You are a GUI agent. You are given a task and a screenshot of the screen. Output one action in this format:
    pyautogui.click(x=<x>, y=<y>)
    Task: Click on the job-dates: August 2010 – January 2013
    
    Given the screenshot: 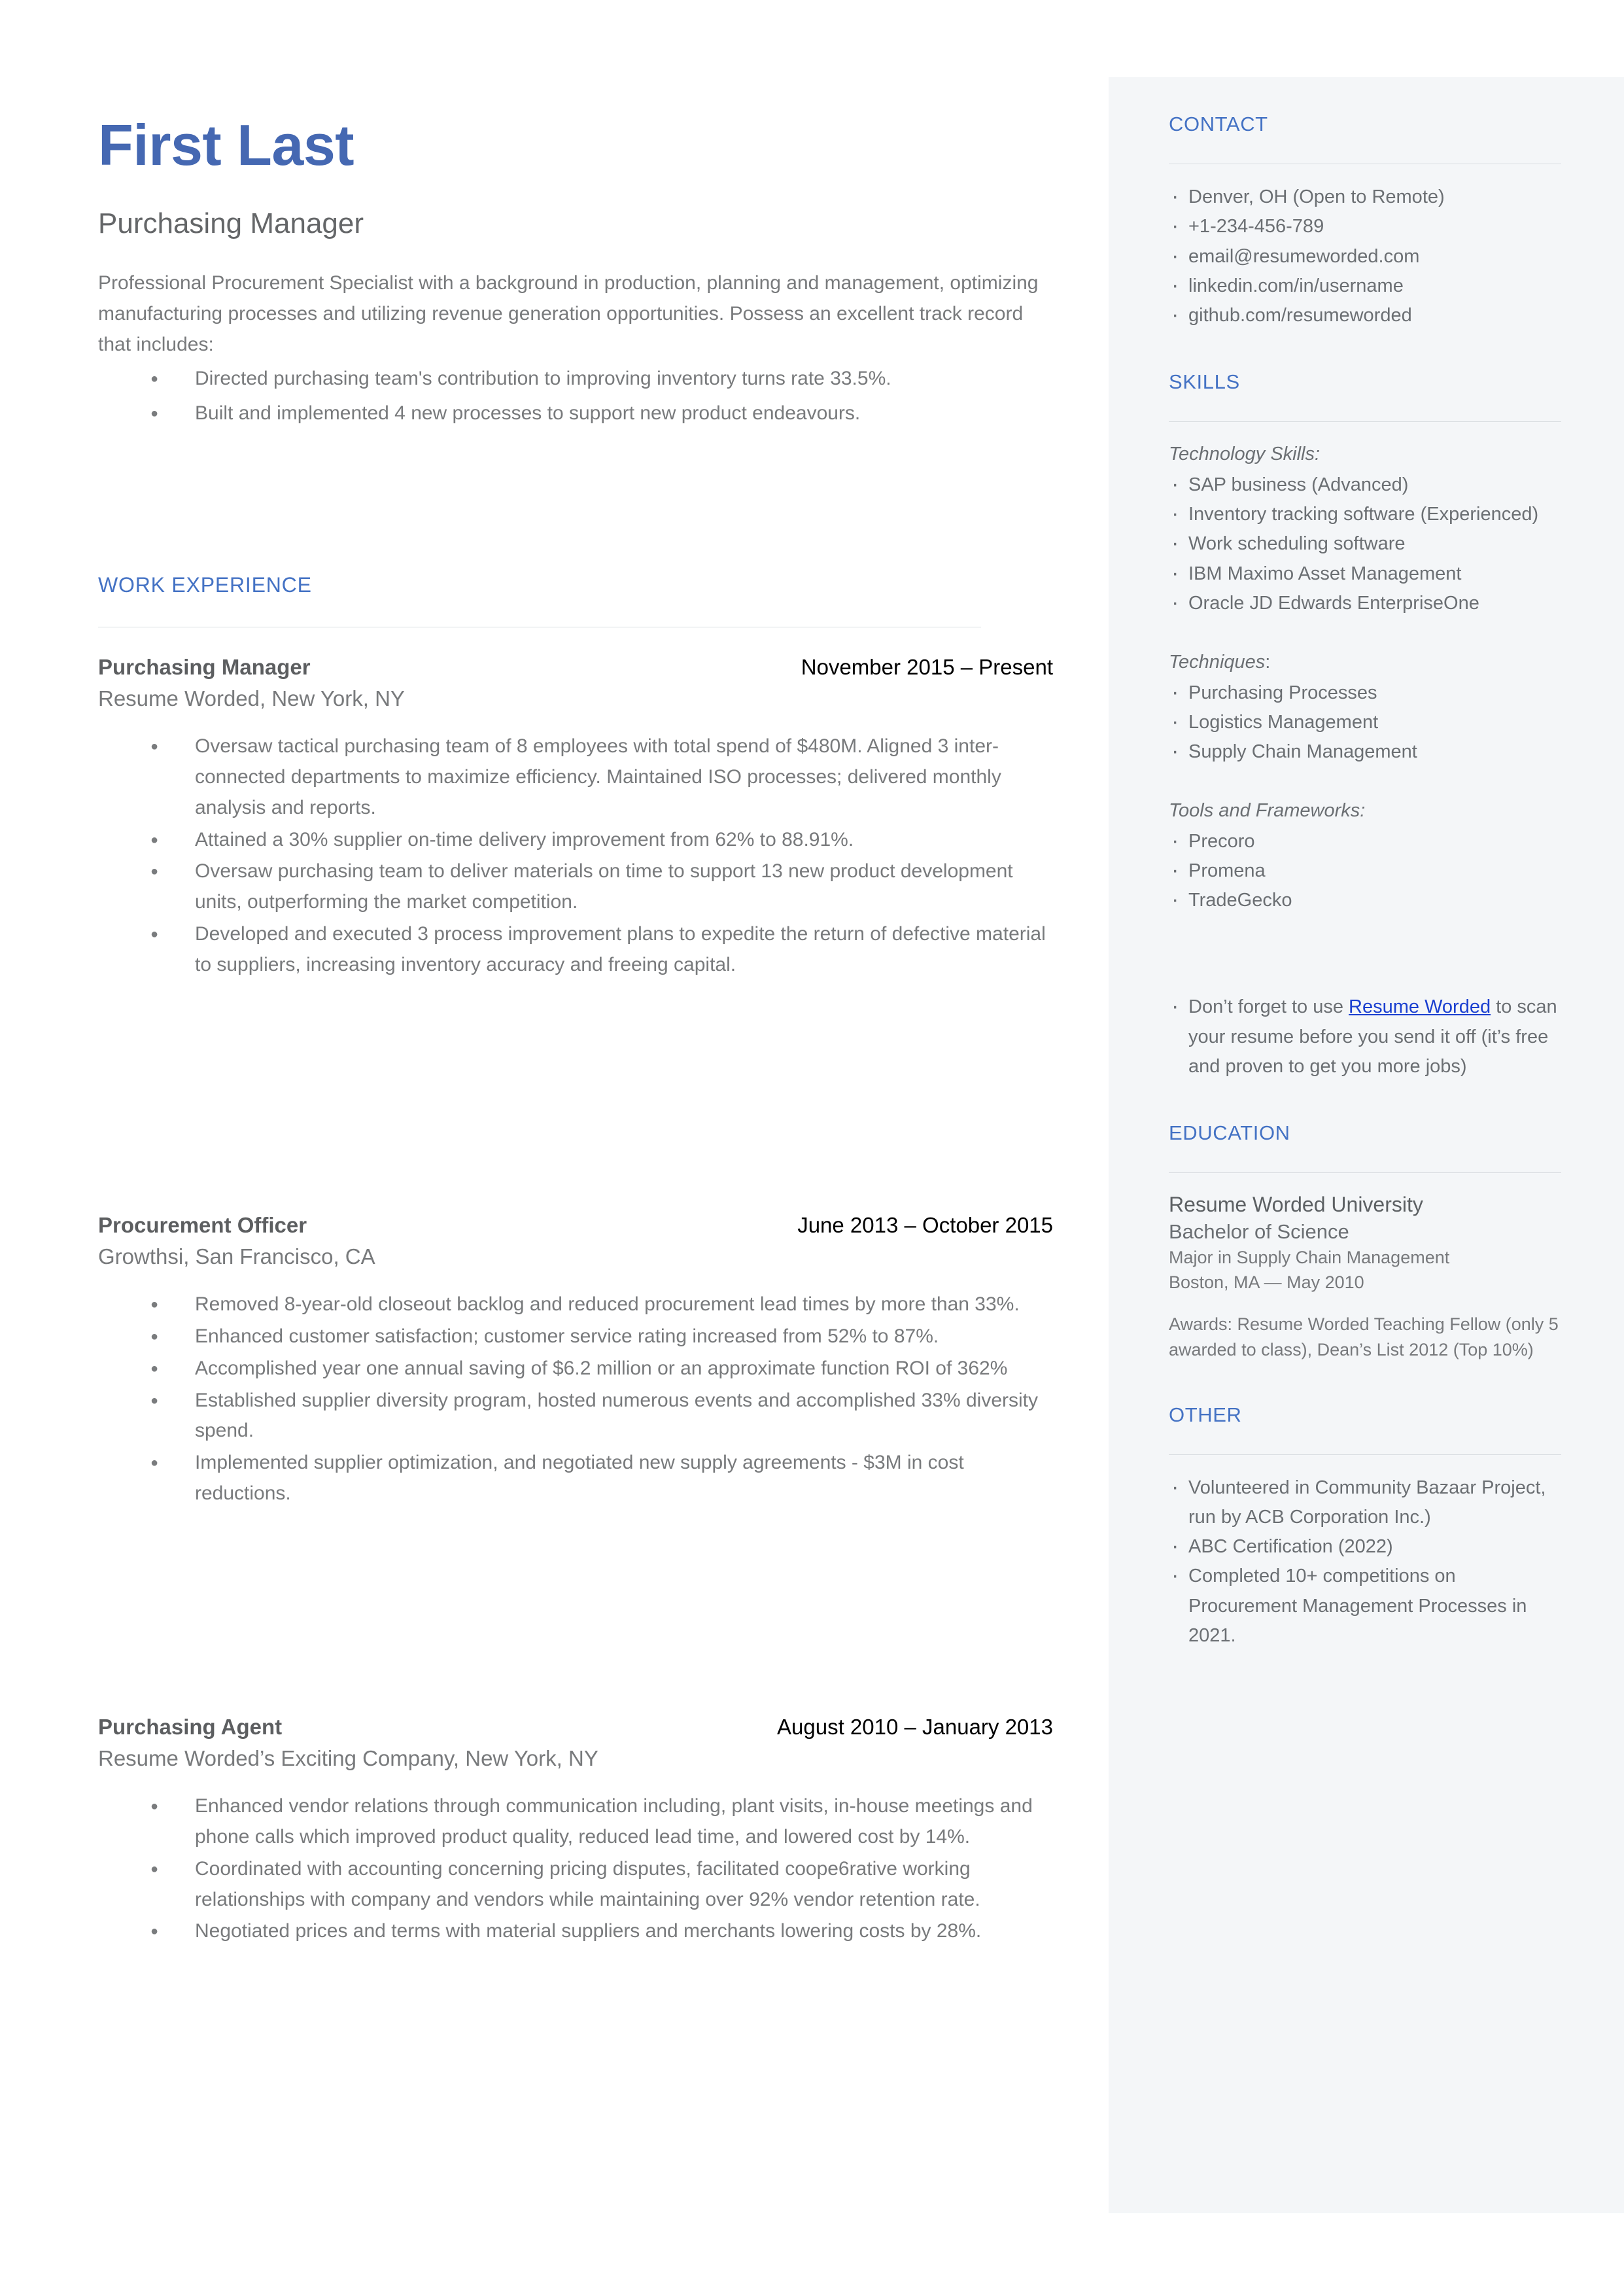 What is the action you would take?
    pyautogui.click(x=915, y=1727)
    